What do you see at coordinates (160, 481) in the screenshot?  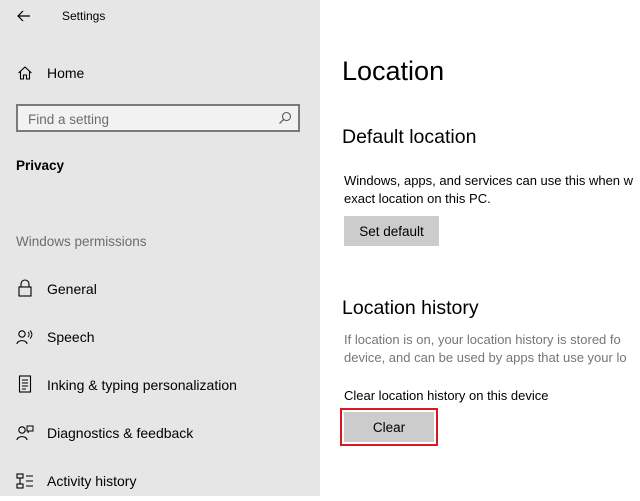 I see `sidebar-item-activity-history: Activity history` at bounding box center [160, 481].